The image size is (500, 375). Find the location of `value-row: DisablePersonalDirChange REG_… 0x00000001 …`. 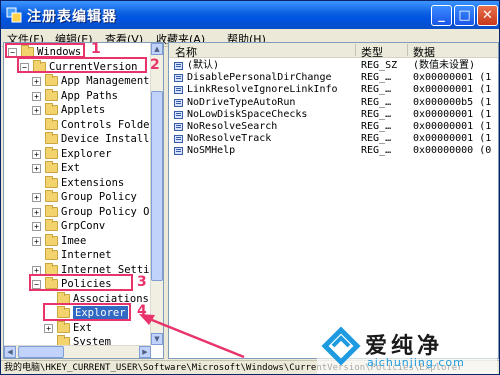

value-row: DisablePersonalDirChange REG_… 0x00000001 … is located at coordinates (333, 78).